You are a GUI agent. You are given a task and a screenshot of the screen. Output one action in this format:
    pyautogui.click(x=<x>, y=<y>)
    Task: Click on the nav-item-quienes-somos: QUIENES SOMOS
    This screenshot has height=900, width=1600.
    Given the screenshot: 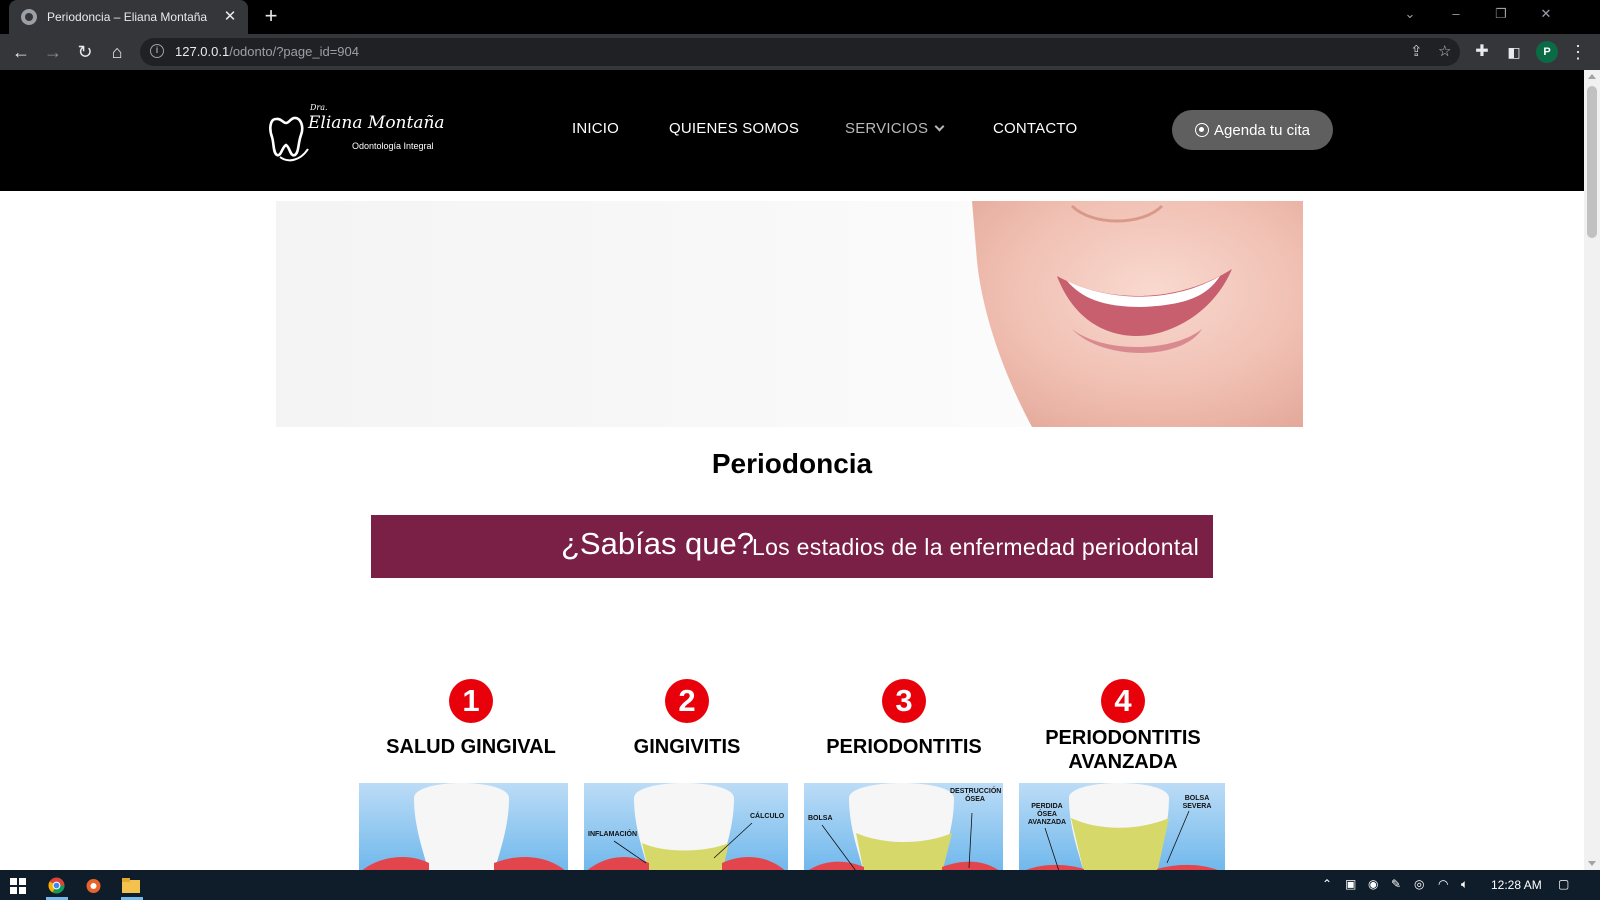 What is the action you would take?
    pyautogui.click(x=734, y=128)
    